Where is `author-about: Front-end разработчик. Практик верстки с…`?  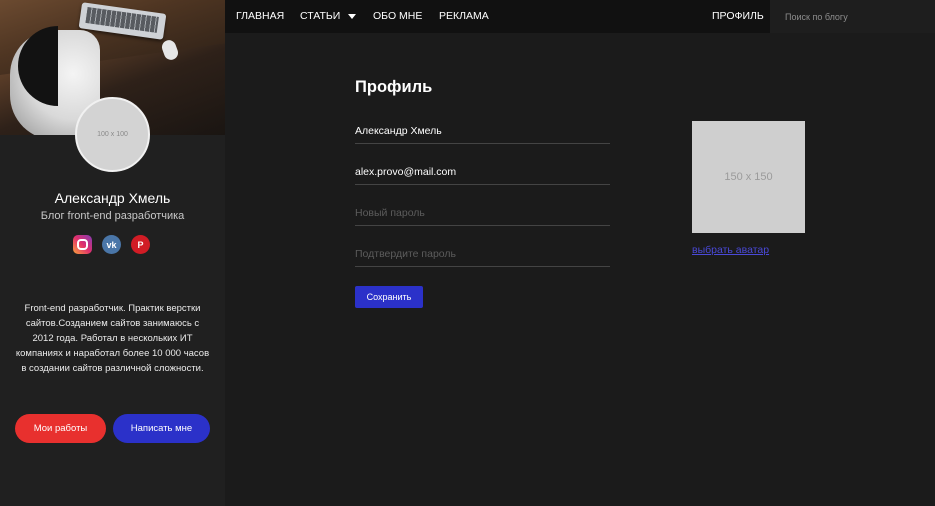 author-about: Front-end разработчик. Практик верстки с… is located at coordinates (112, 338).